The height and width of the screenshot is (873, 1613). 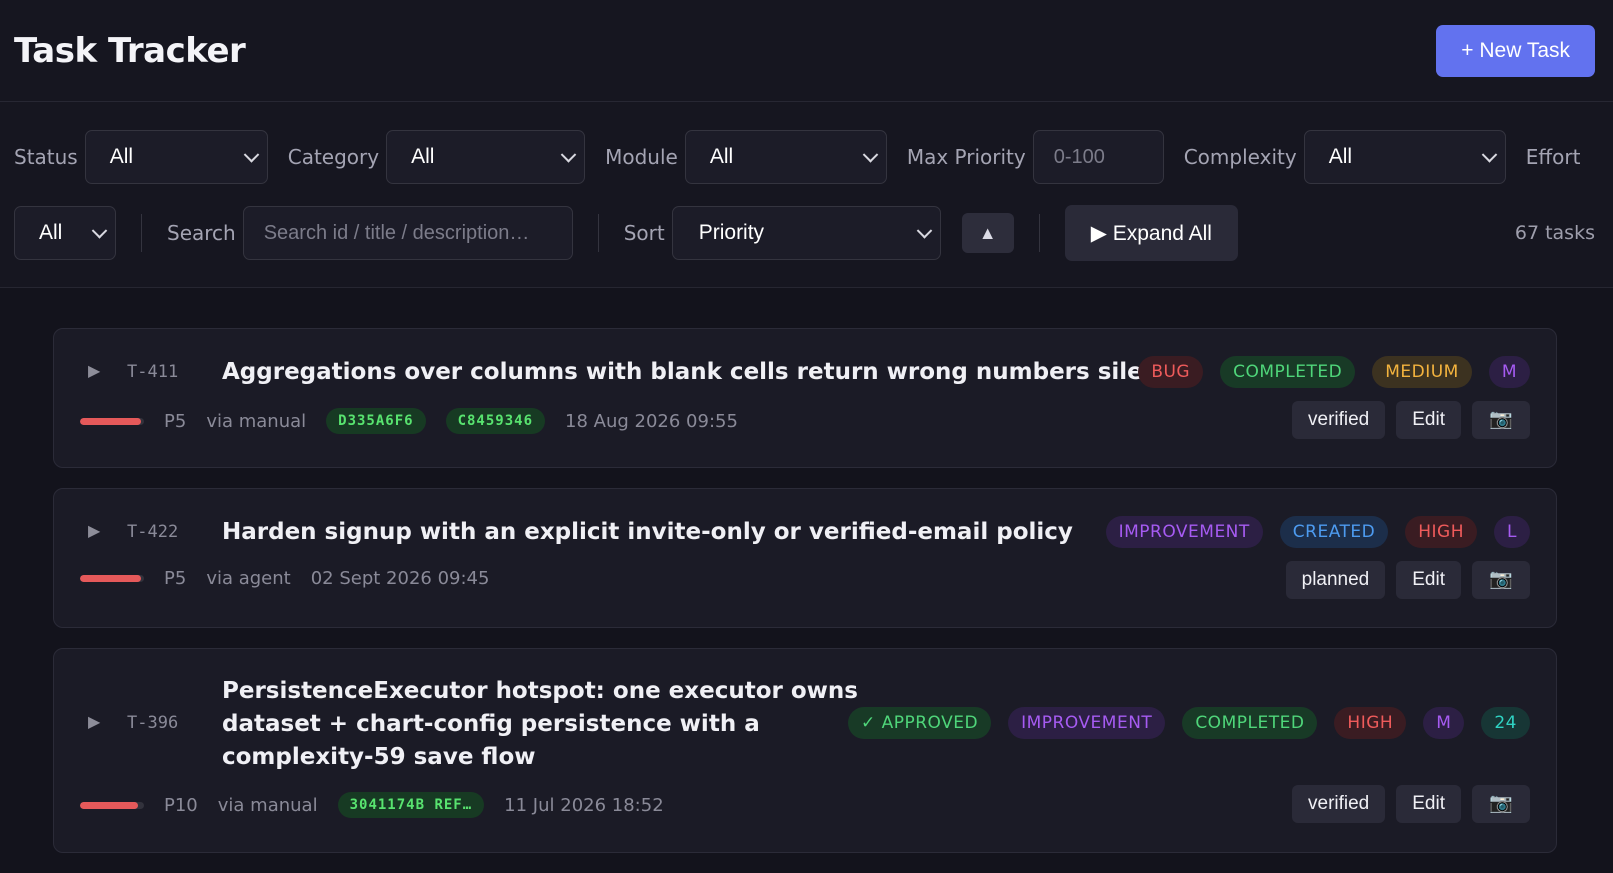 I want to click on sort-direction-button: ▲, so click(x=987, y=233).